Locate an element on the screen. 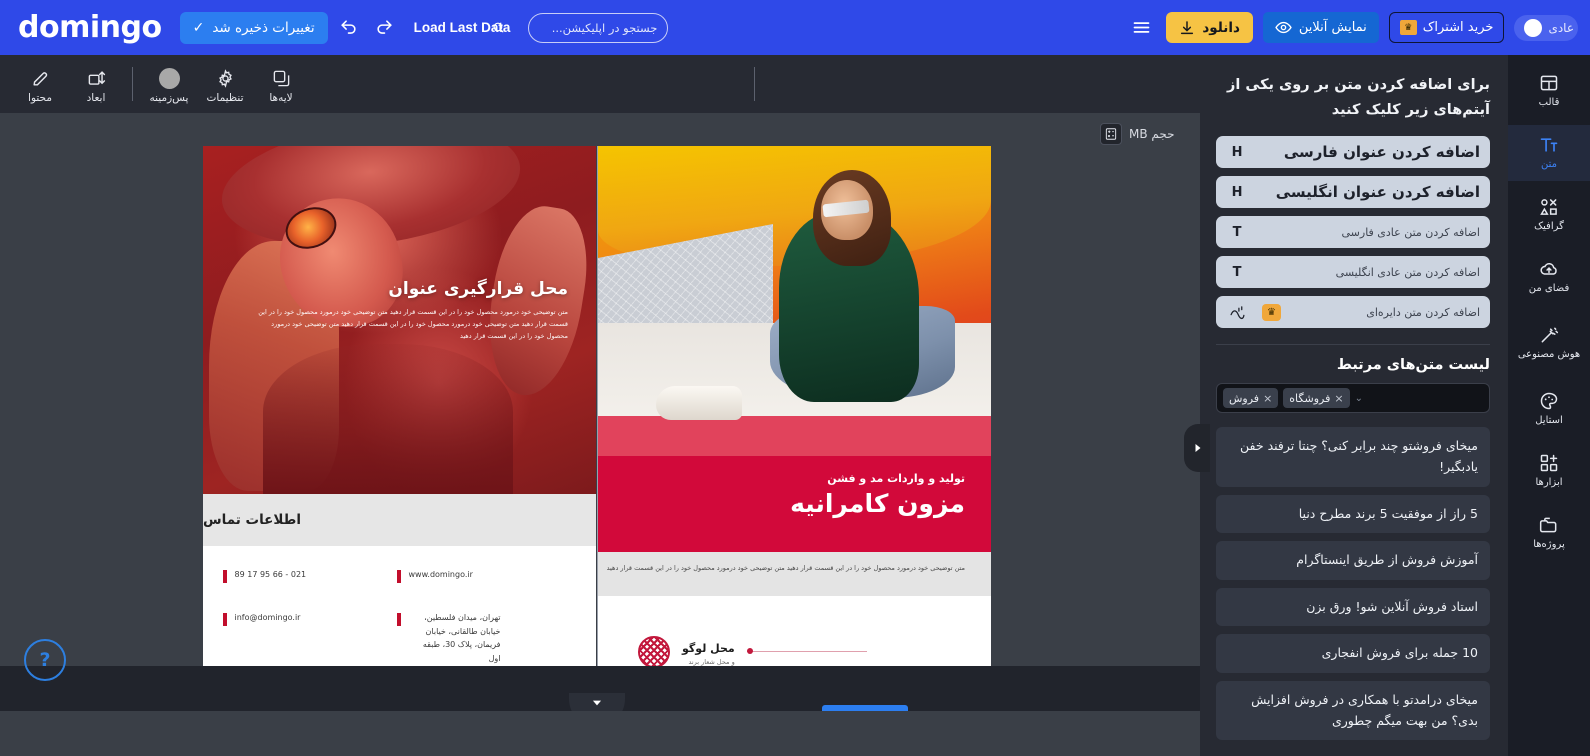  contact-header-label: اطلاعات تماس is located at coordinates (252, 520).